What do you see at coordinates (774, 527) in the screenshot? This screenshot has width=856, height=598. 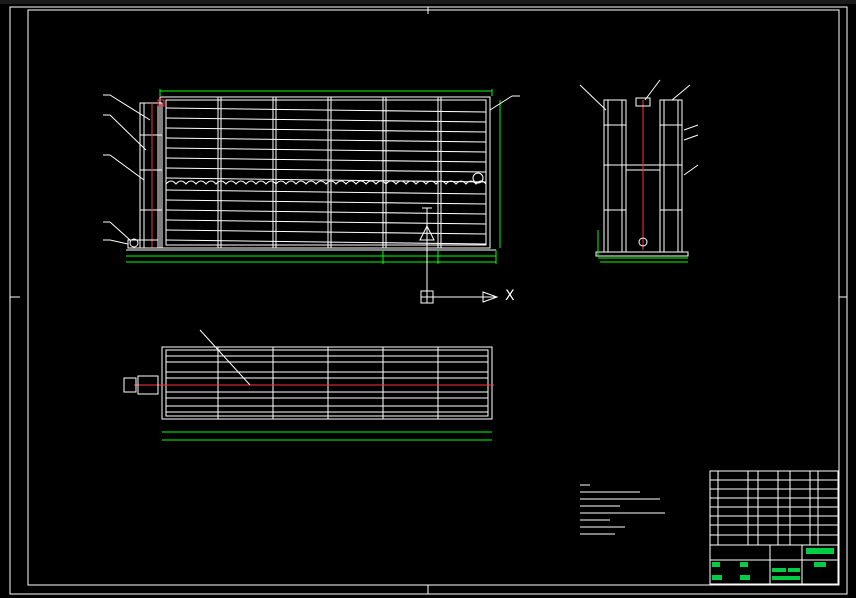 I see `title-block` at bounding box center [774, 527].